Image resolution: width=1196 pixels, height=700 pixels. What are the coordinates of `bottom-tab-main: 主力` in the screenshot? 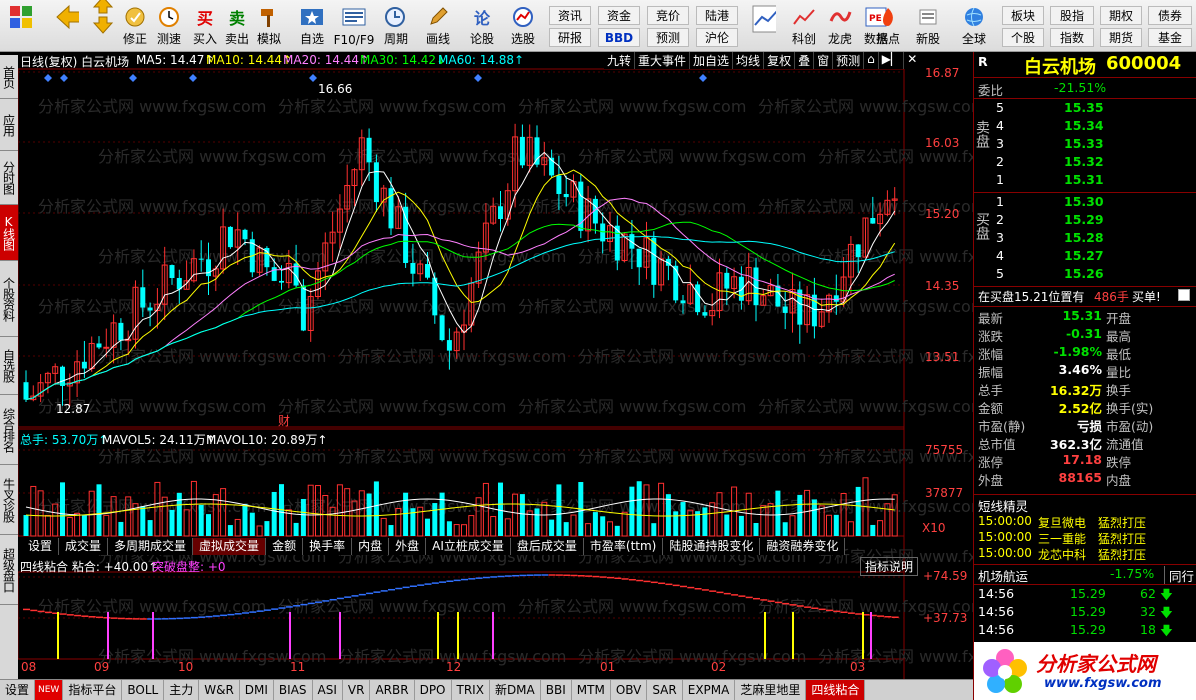 It's located at (182, 690).